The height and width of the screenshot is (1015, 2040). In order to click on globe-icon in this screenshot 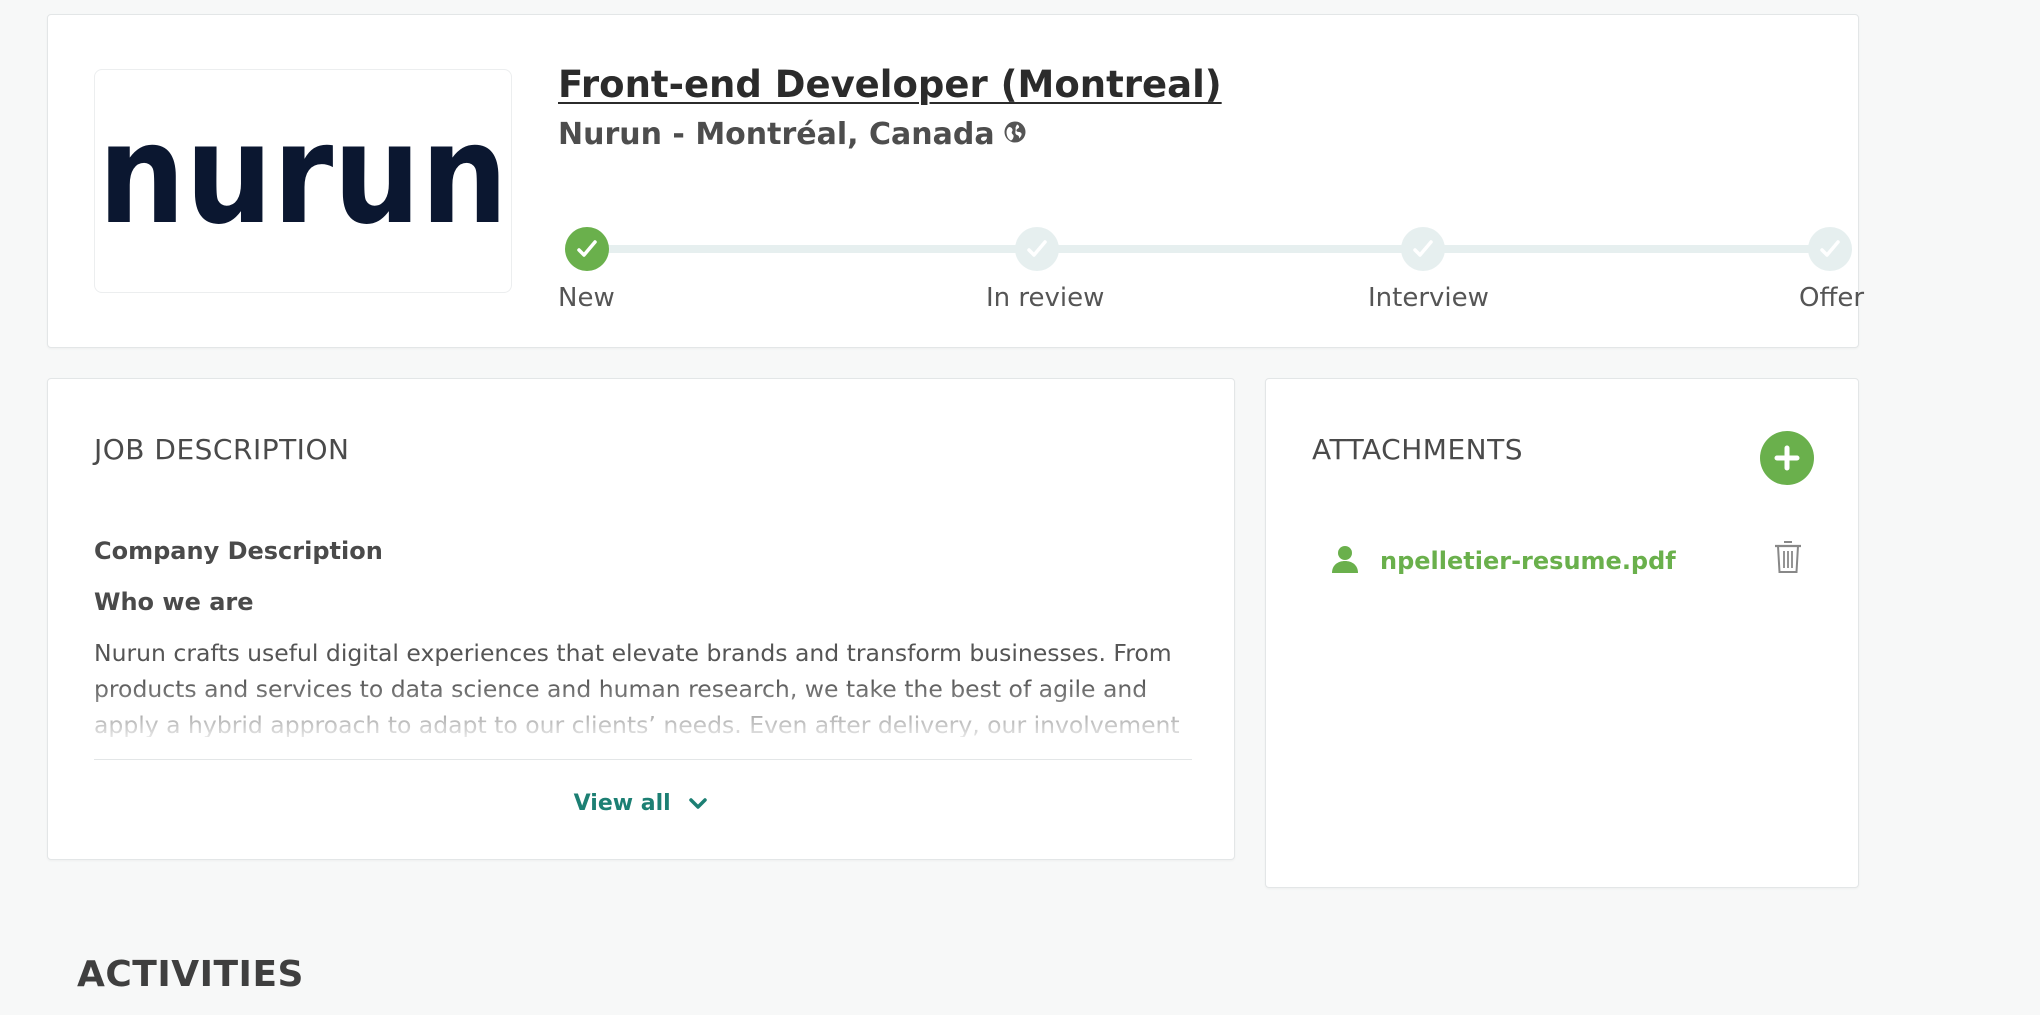, I will do `click(1015, 134)`.